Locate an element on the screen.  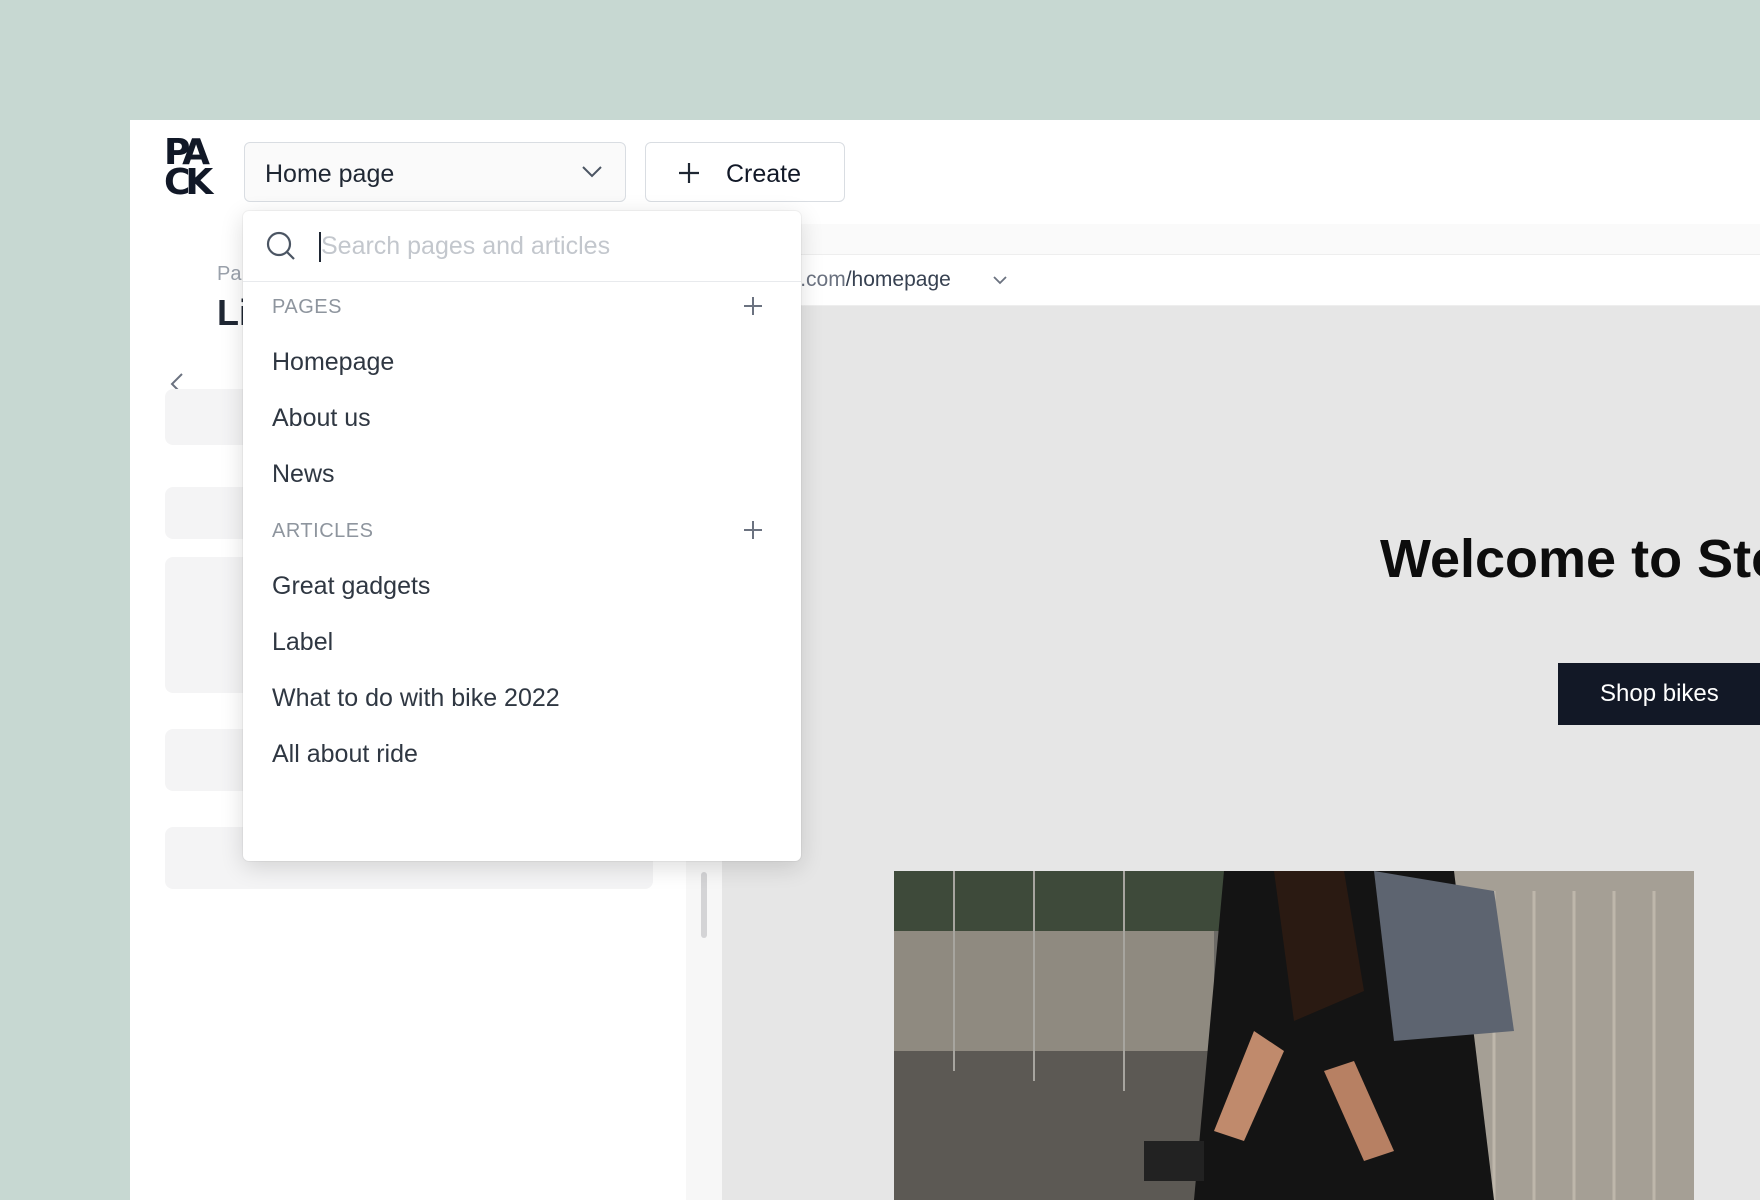
hero-title: Welcome to Sto is located at coordinates (1570, 559).